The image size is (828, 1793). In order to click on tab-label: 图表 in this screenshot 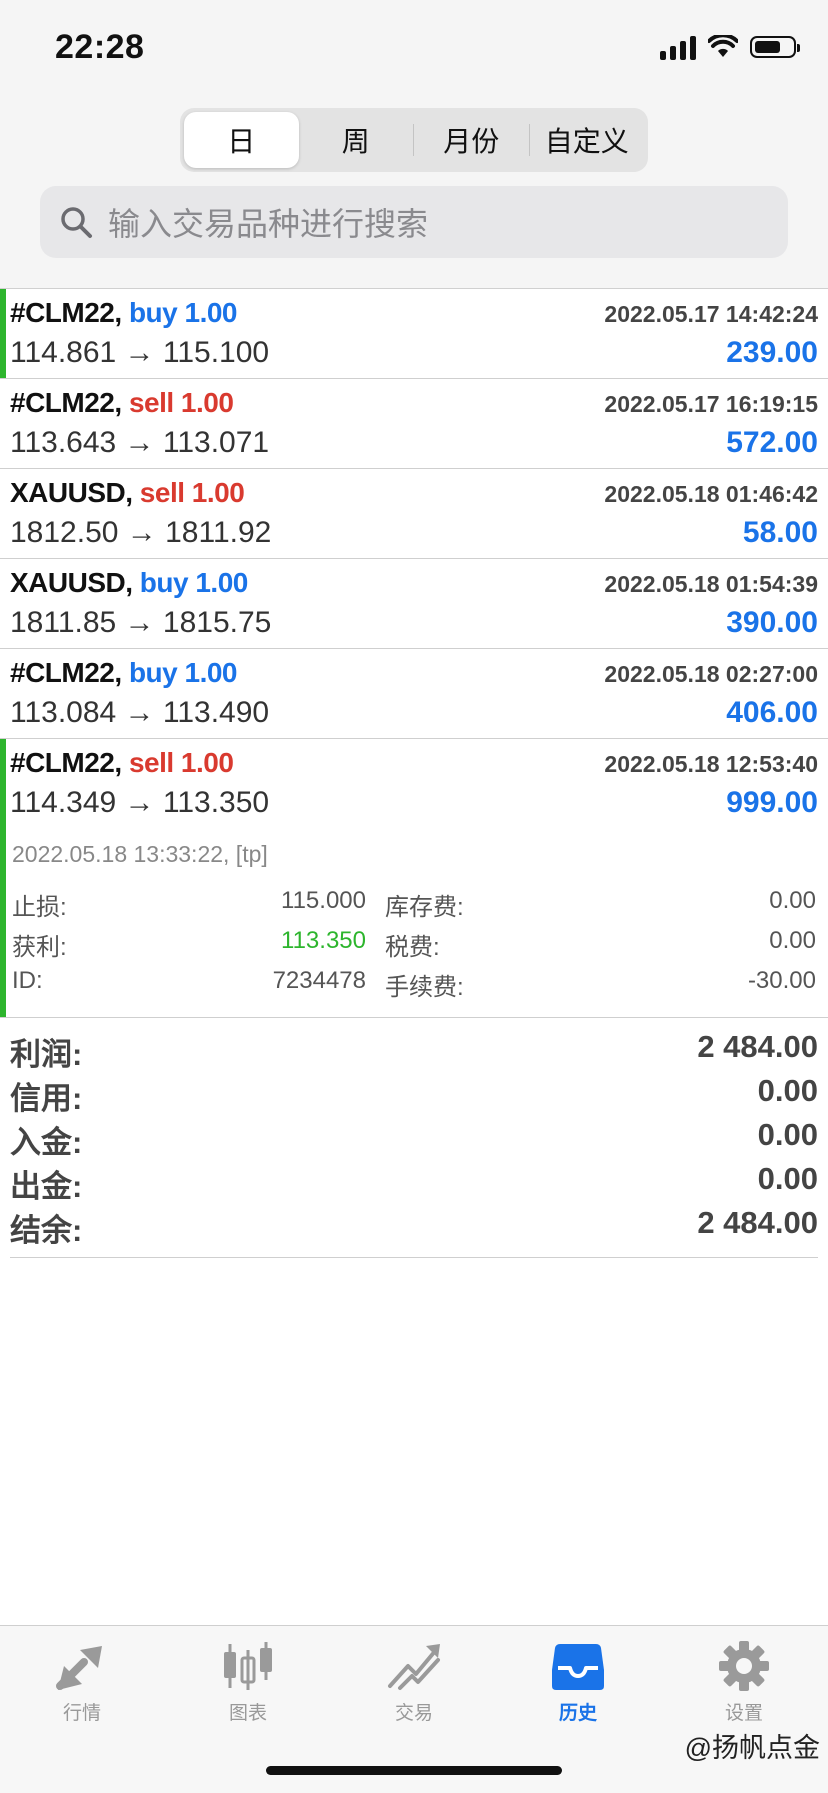, I will do `click(247, 1713)`.